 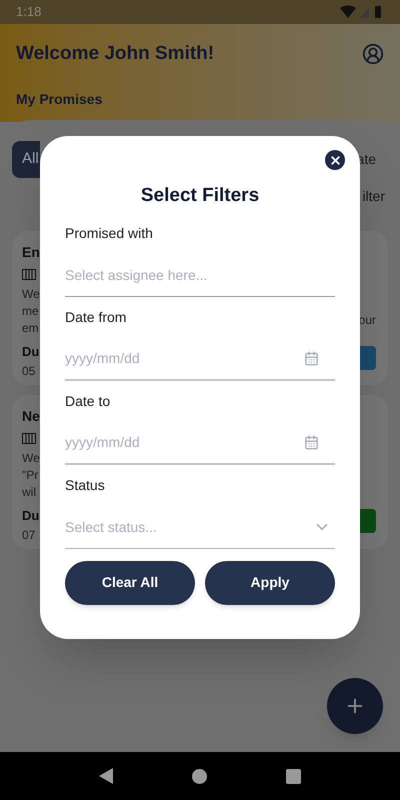 What do you see at coordinates (31, 311) in the screenshot?
I see `card-text: me` at bounding box center [31, 311].